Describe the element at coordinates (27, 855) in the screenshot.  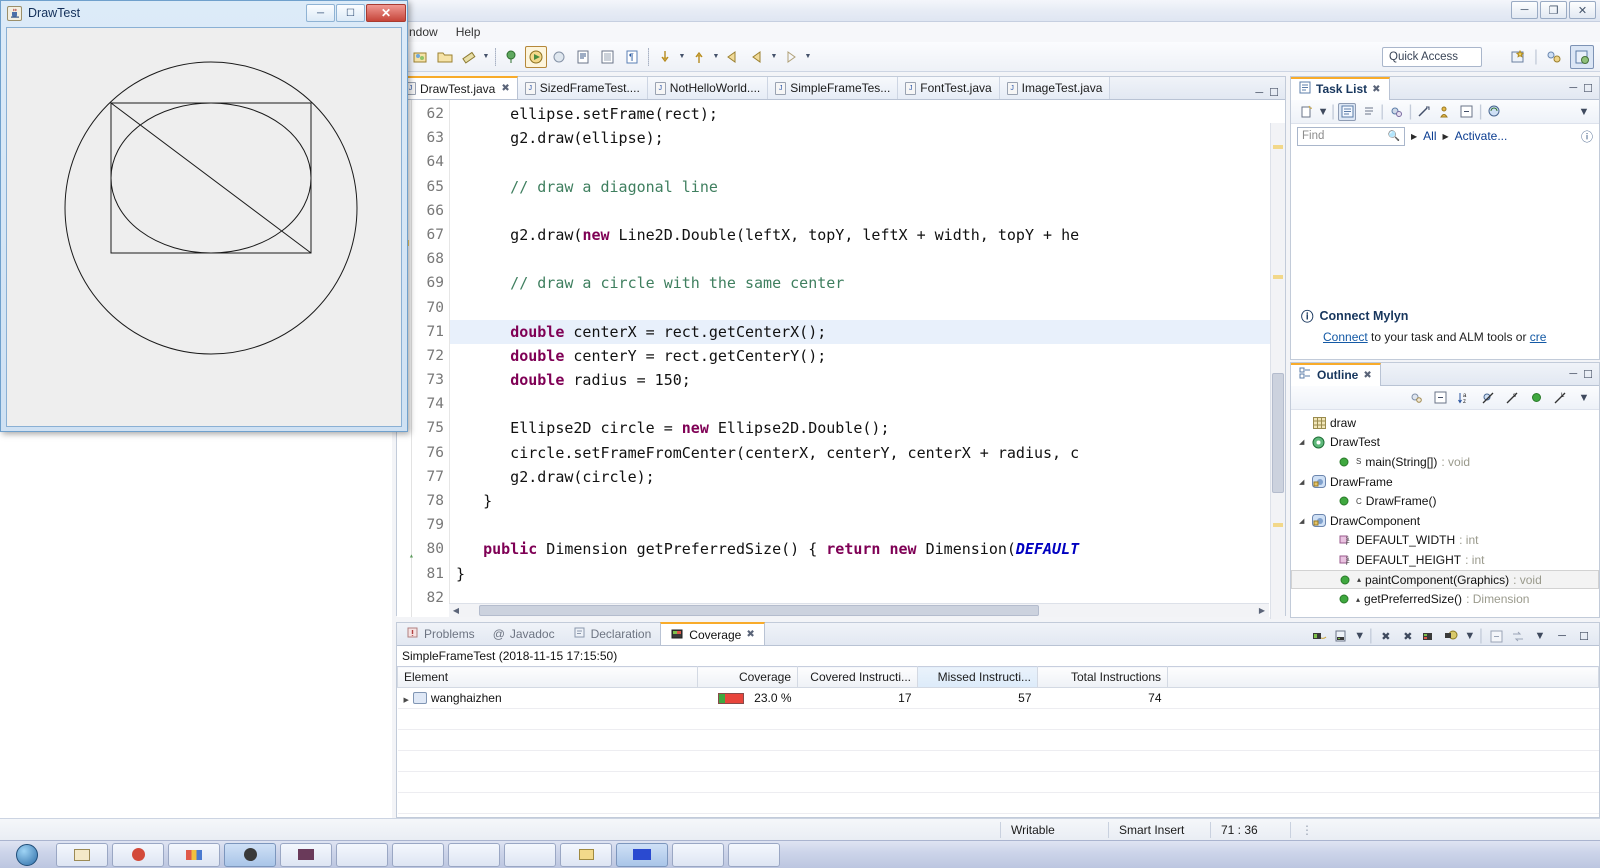
I see `start-button` at that location.